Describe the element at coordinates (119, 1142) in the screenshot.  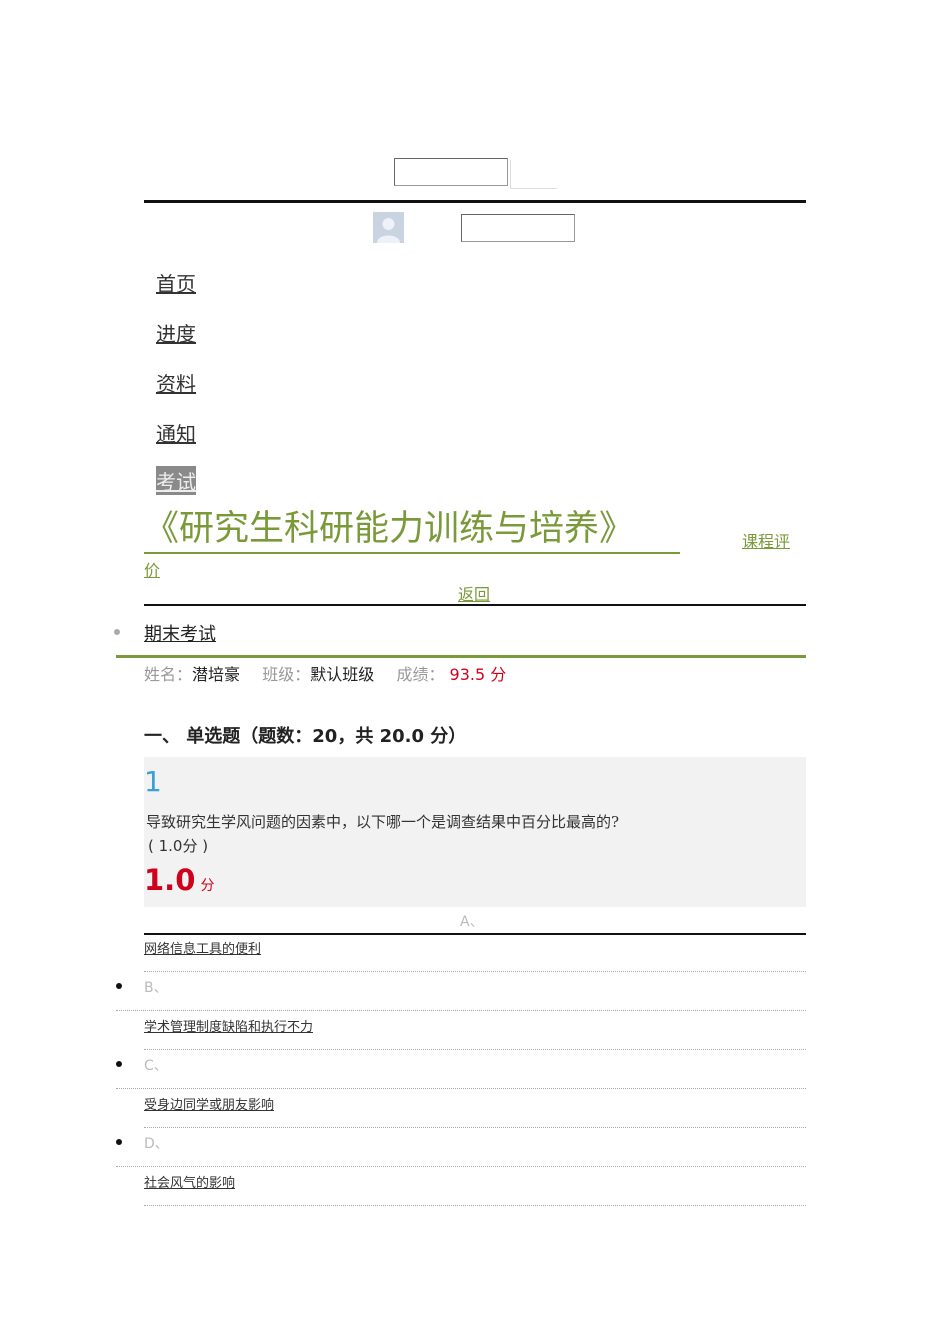
I see `option-d-bullet` at that location.